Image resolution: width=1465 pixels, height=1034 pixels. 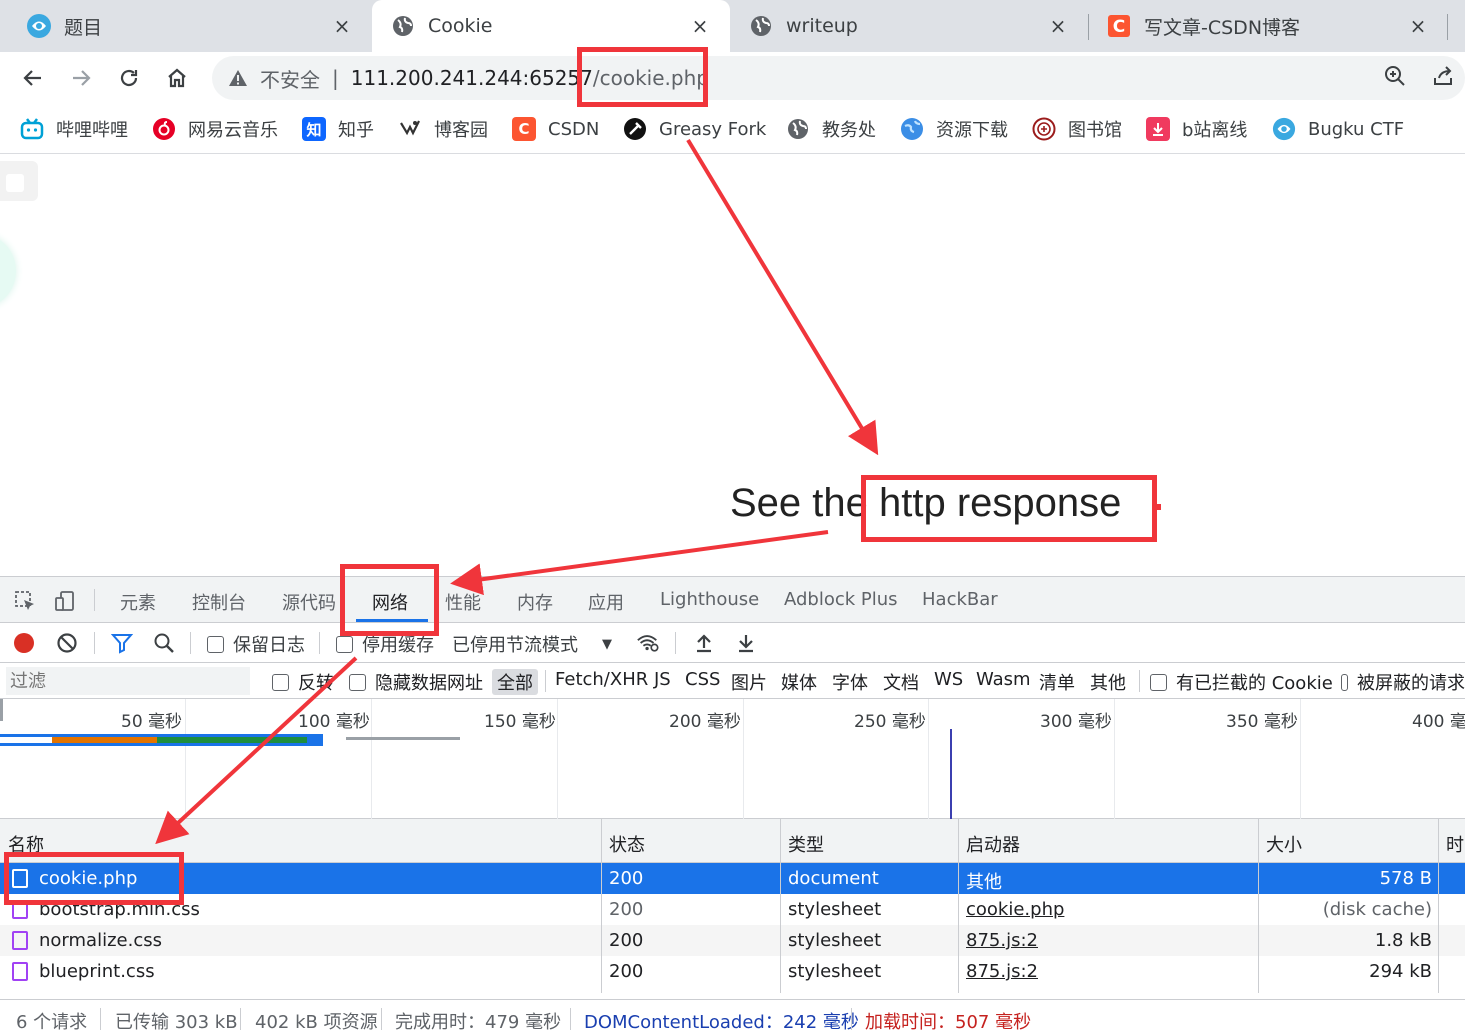 I want to click on preserve-log-checkbox: 保留日志, so click(x=256, y=644).